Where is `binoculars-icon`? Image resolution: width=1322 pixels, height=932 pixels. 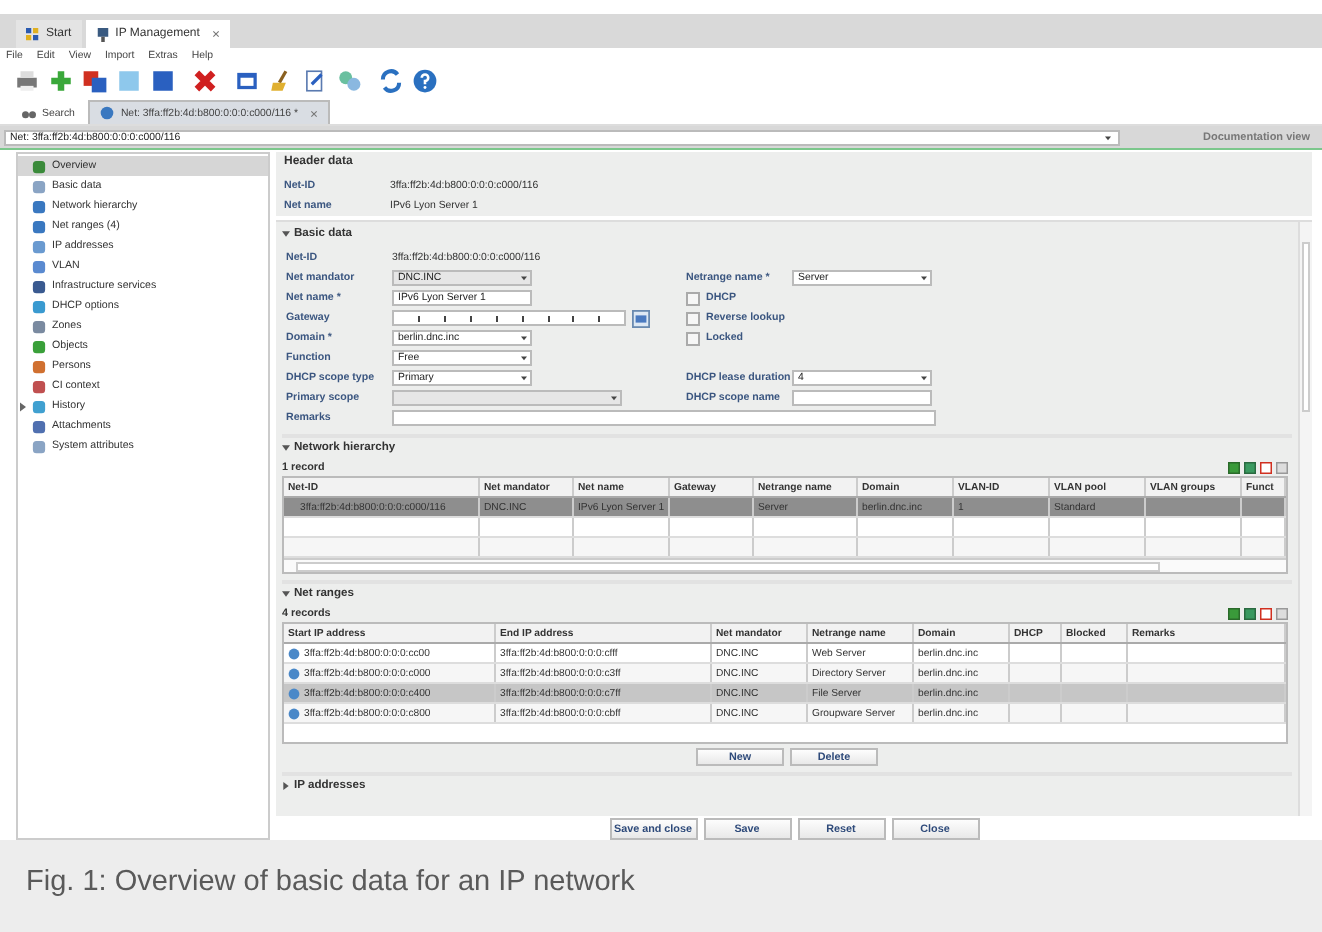 binoculars-icon is located at coordinates (29, 113).